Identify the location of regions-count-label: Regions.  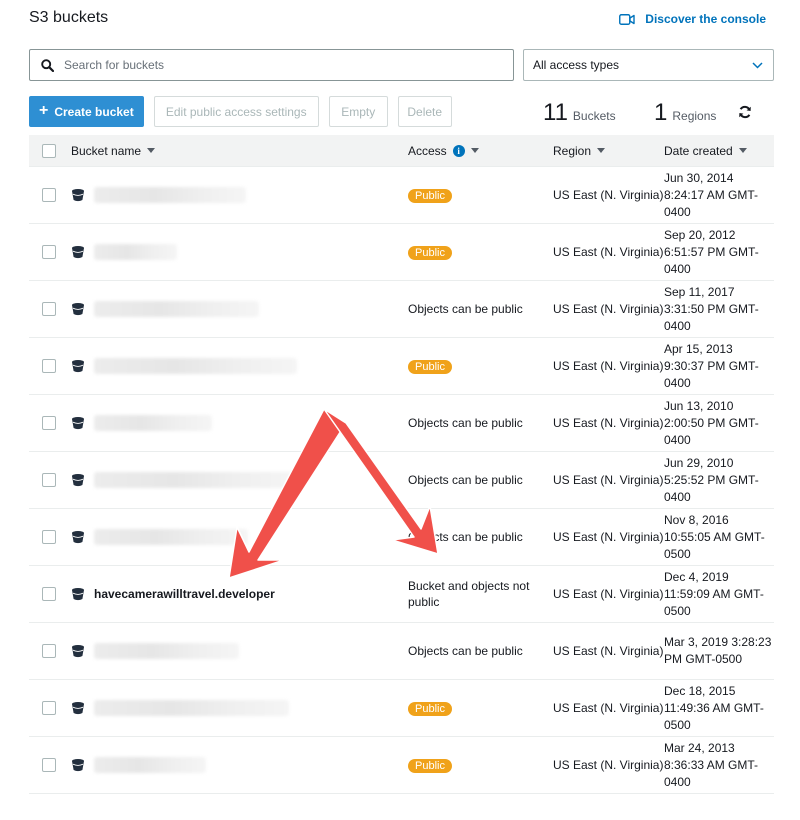
(694, 116).